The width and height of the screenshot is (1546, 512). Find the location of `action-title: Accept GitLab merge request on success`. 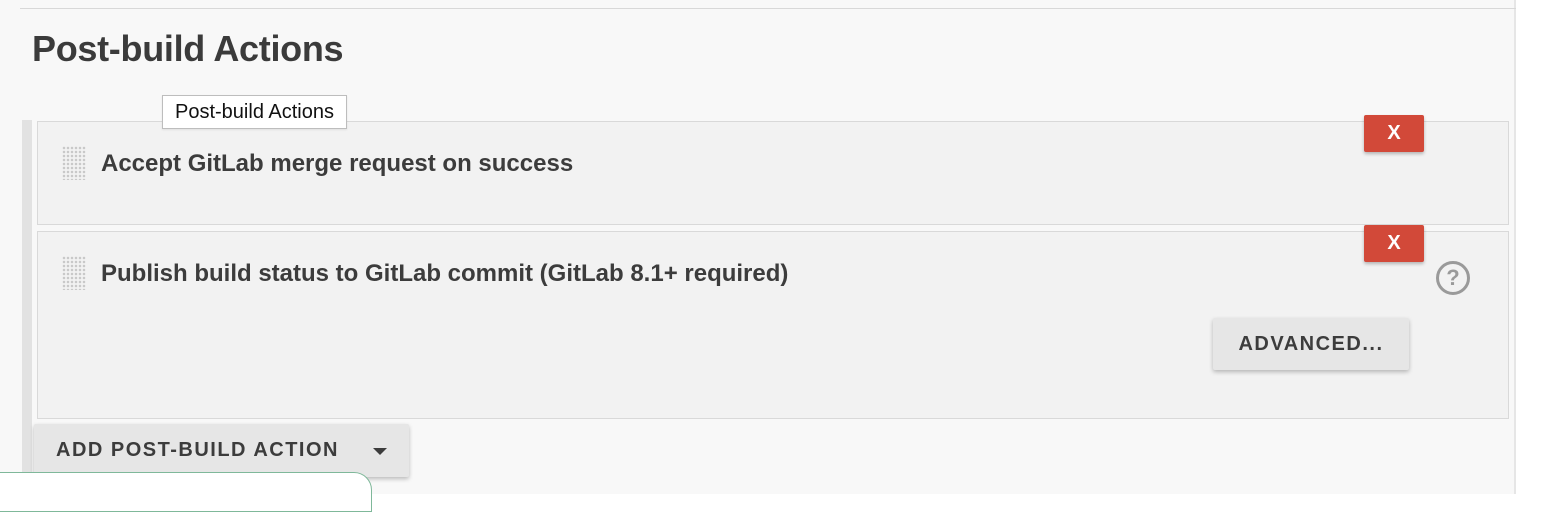

action-title: Accept GitLab merge request on success is located at coordinates (337, 163).